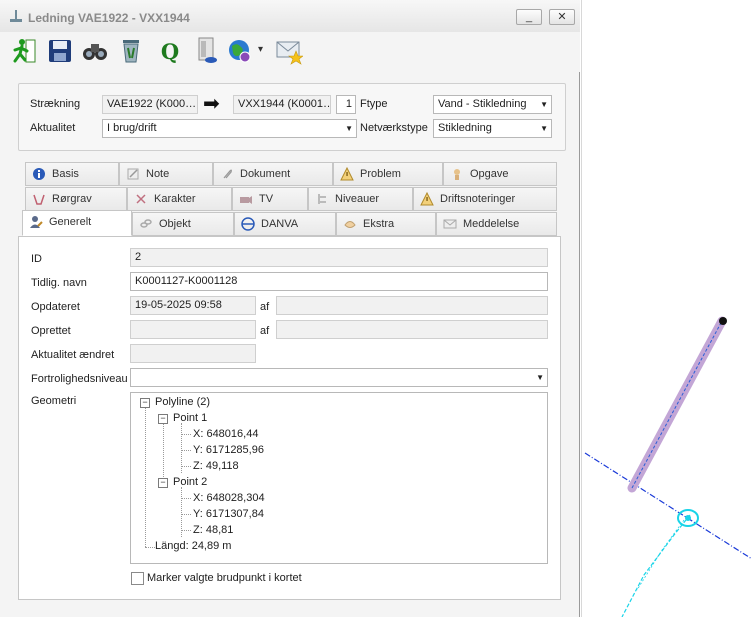 This screenshot has width=751, height=620. What do you see at coordinates (166, 174) in the screenshot?
I see `tab-note: Note` at bounding box center [166, 174].